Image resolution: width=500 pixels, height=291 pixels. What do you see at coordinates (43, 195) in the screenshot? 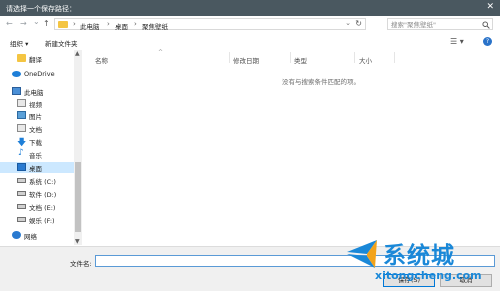
I see `sidebar-item-label: 软件 (D:)` at bounding box center [43, 195].